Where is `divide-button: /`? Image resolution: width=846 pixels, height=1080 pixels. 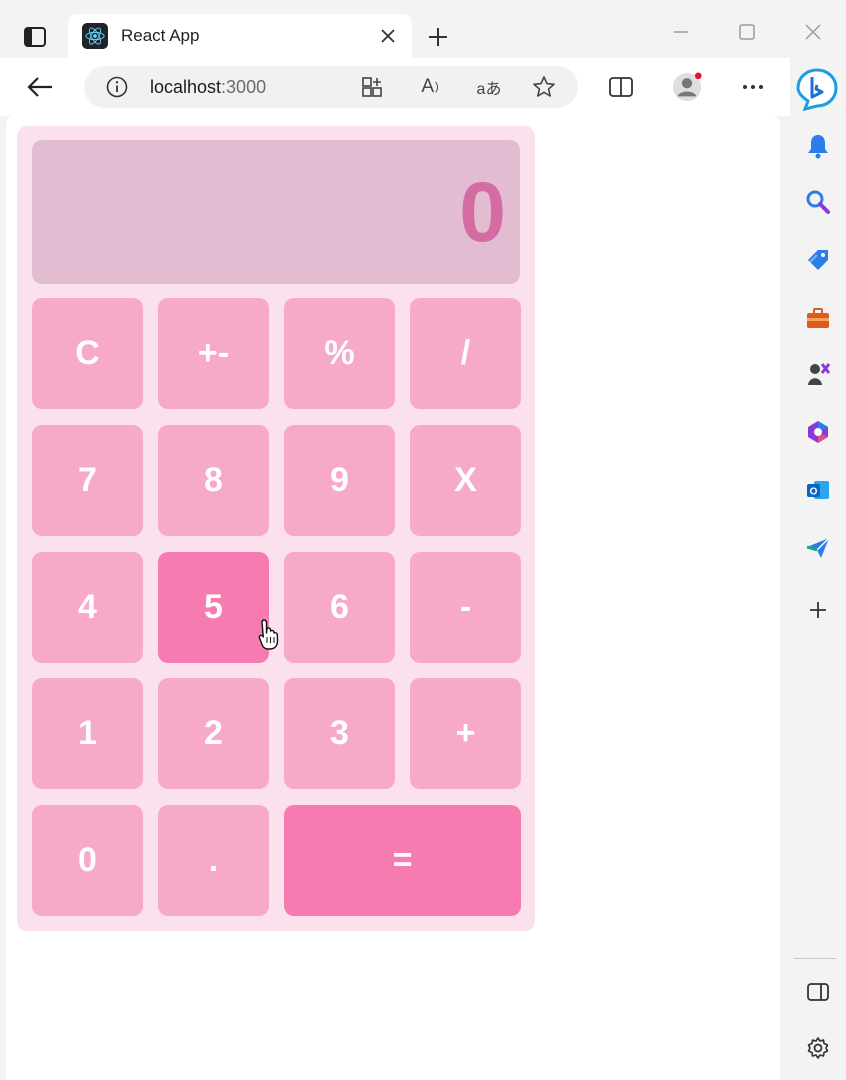 divide-button: / is located at coordinates (465, 353).